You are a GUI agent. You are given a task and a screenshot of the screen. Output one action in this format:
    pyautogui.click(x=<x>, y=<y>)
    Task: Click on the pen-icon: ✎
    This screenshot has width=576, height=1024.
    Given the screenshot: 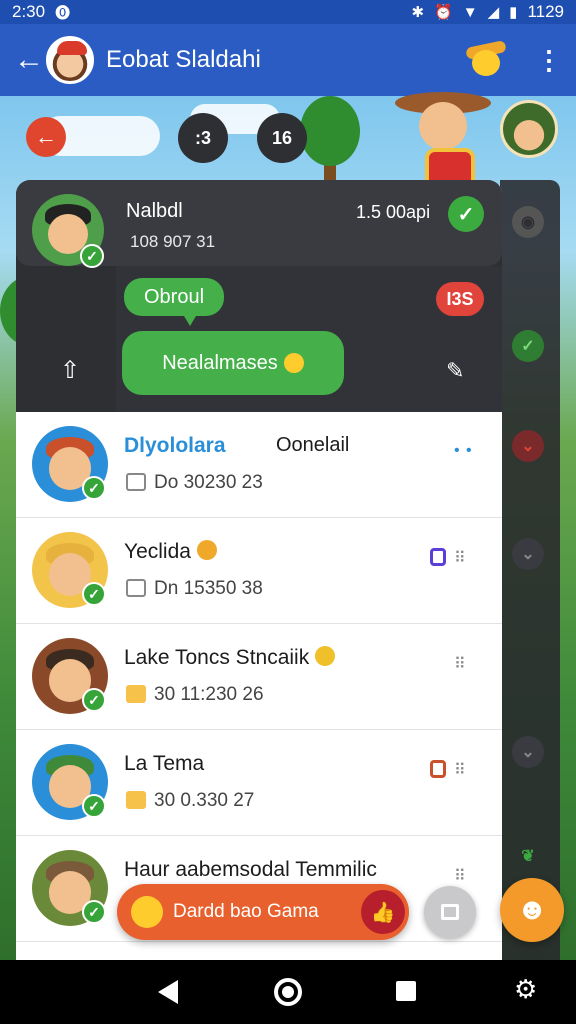 What is the action you would take?
    pyautogui.click(x=455, y=371)
    